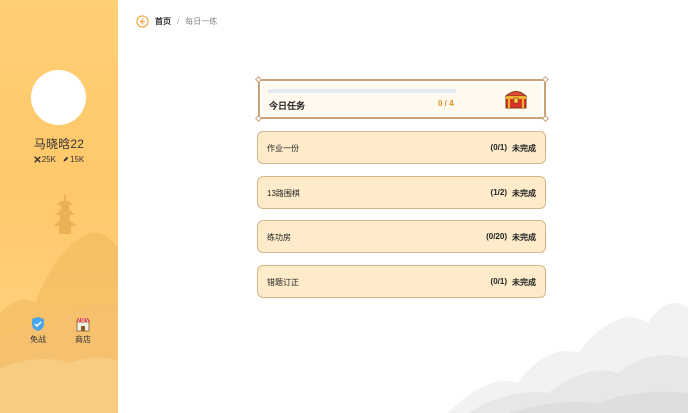 This screenshot has width=688, height=413. Describe the element at coordinates (446, 103) in the screenshot. I see `today-count: 0 / 4` at that location.